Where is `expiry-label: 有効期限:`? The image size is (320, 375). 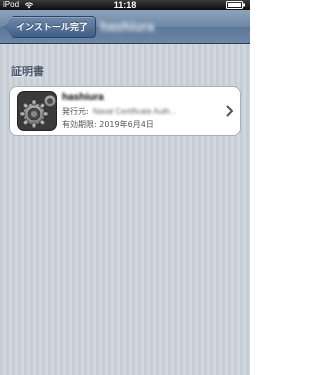 expiry-label: 有効期限: is located at coordinates (79, 124).